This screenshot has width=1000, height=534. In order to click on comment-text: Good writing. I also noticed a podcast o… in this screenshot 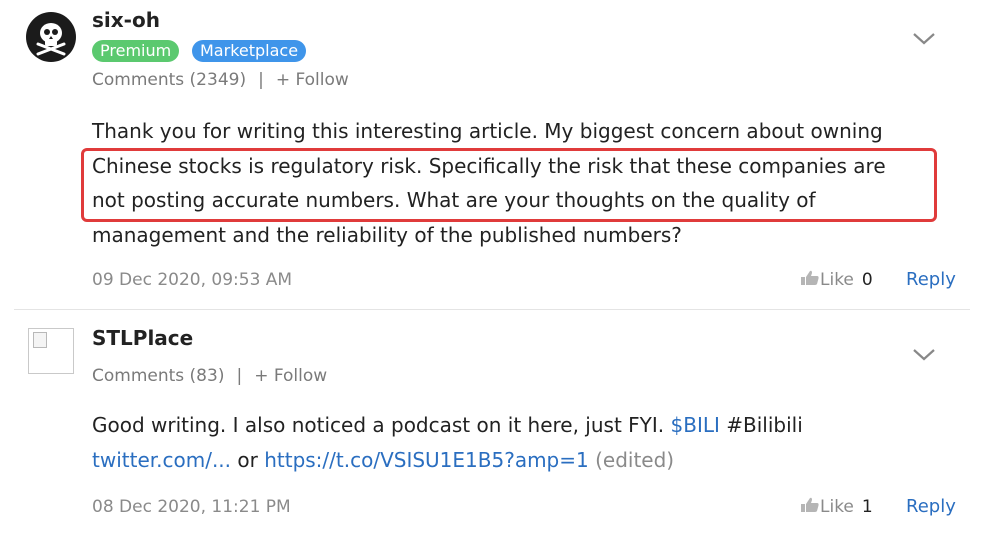, I will do `click(381, 425)`.